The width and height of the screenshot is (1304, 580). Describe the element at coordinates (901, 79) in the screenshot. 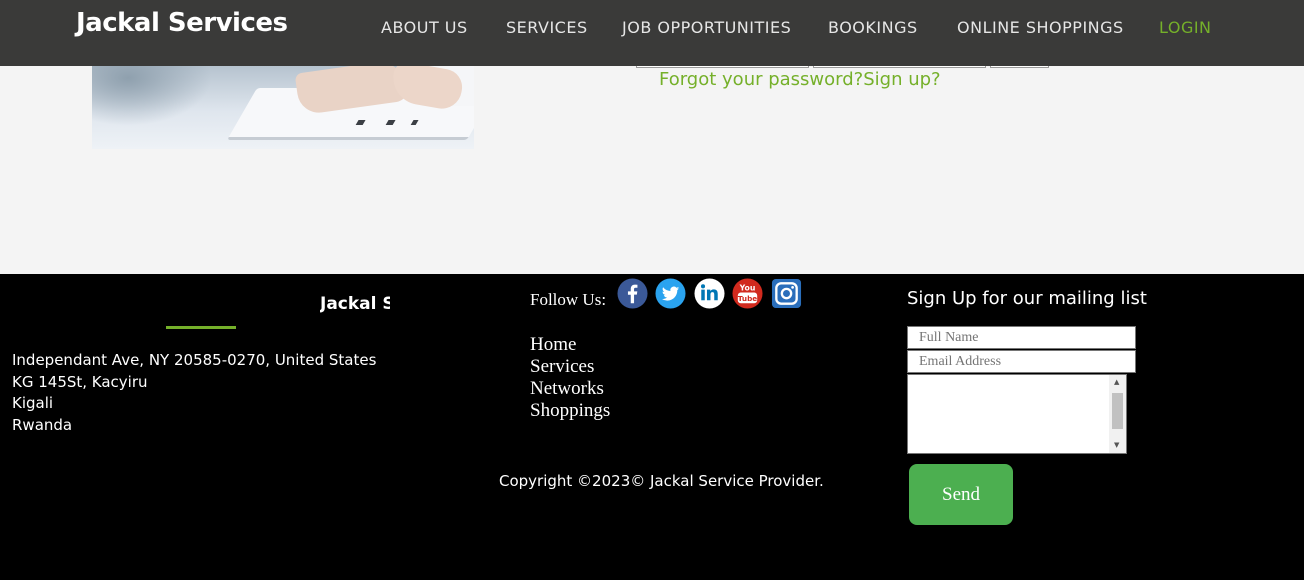

I see `sign-up-link: Sign up?` at that location.